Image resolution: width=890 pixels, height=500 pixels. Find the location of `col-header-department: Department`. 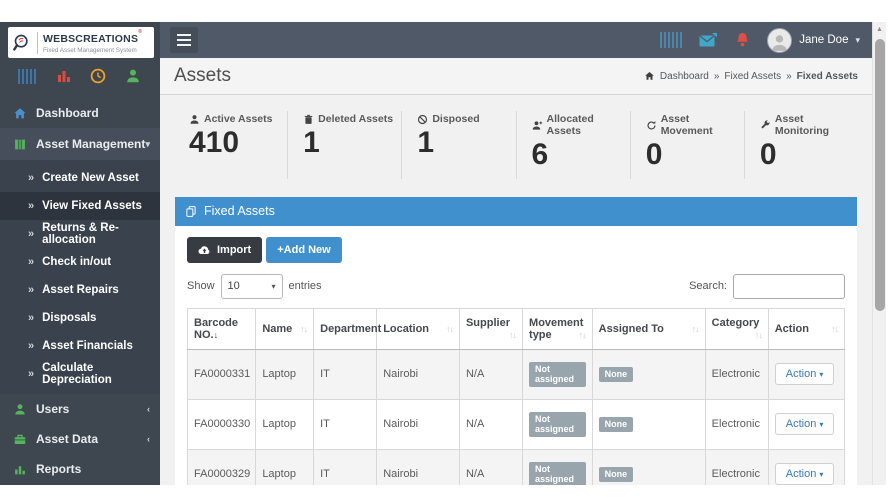

col-header-department: Department is located at coordinates (347, 328).